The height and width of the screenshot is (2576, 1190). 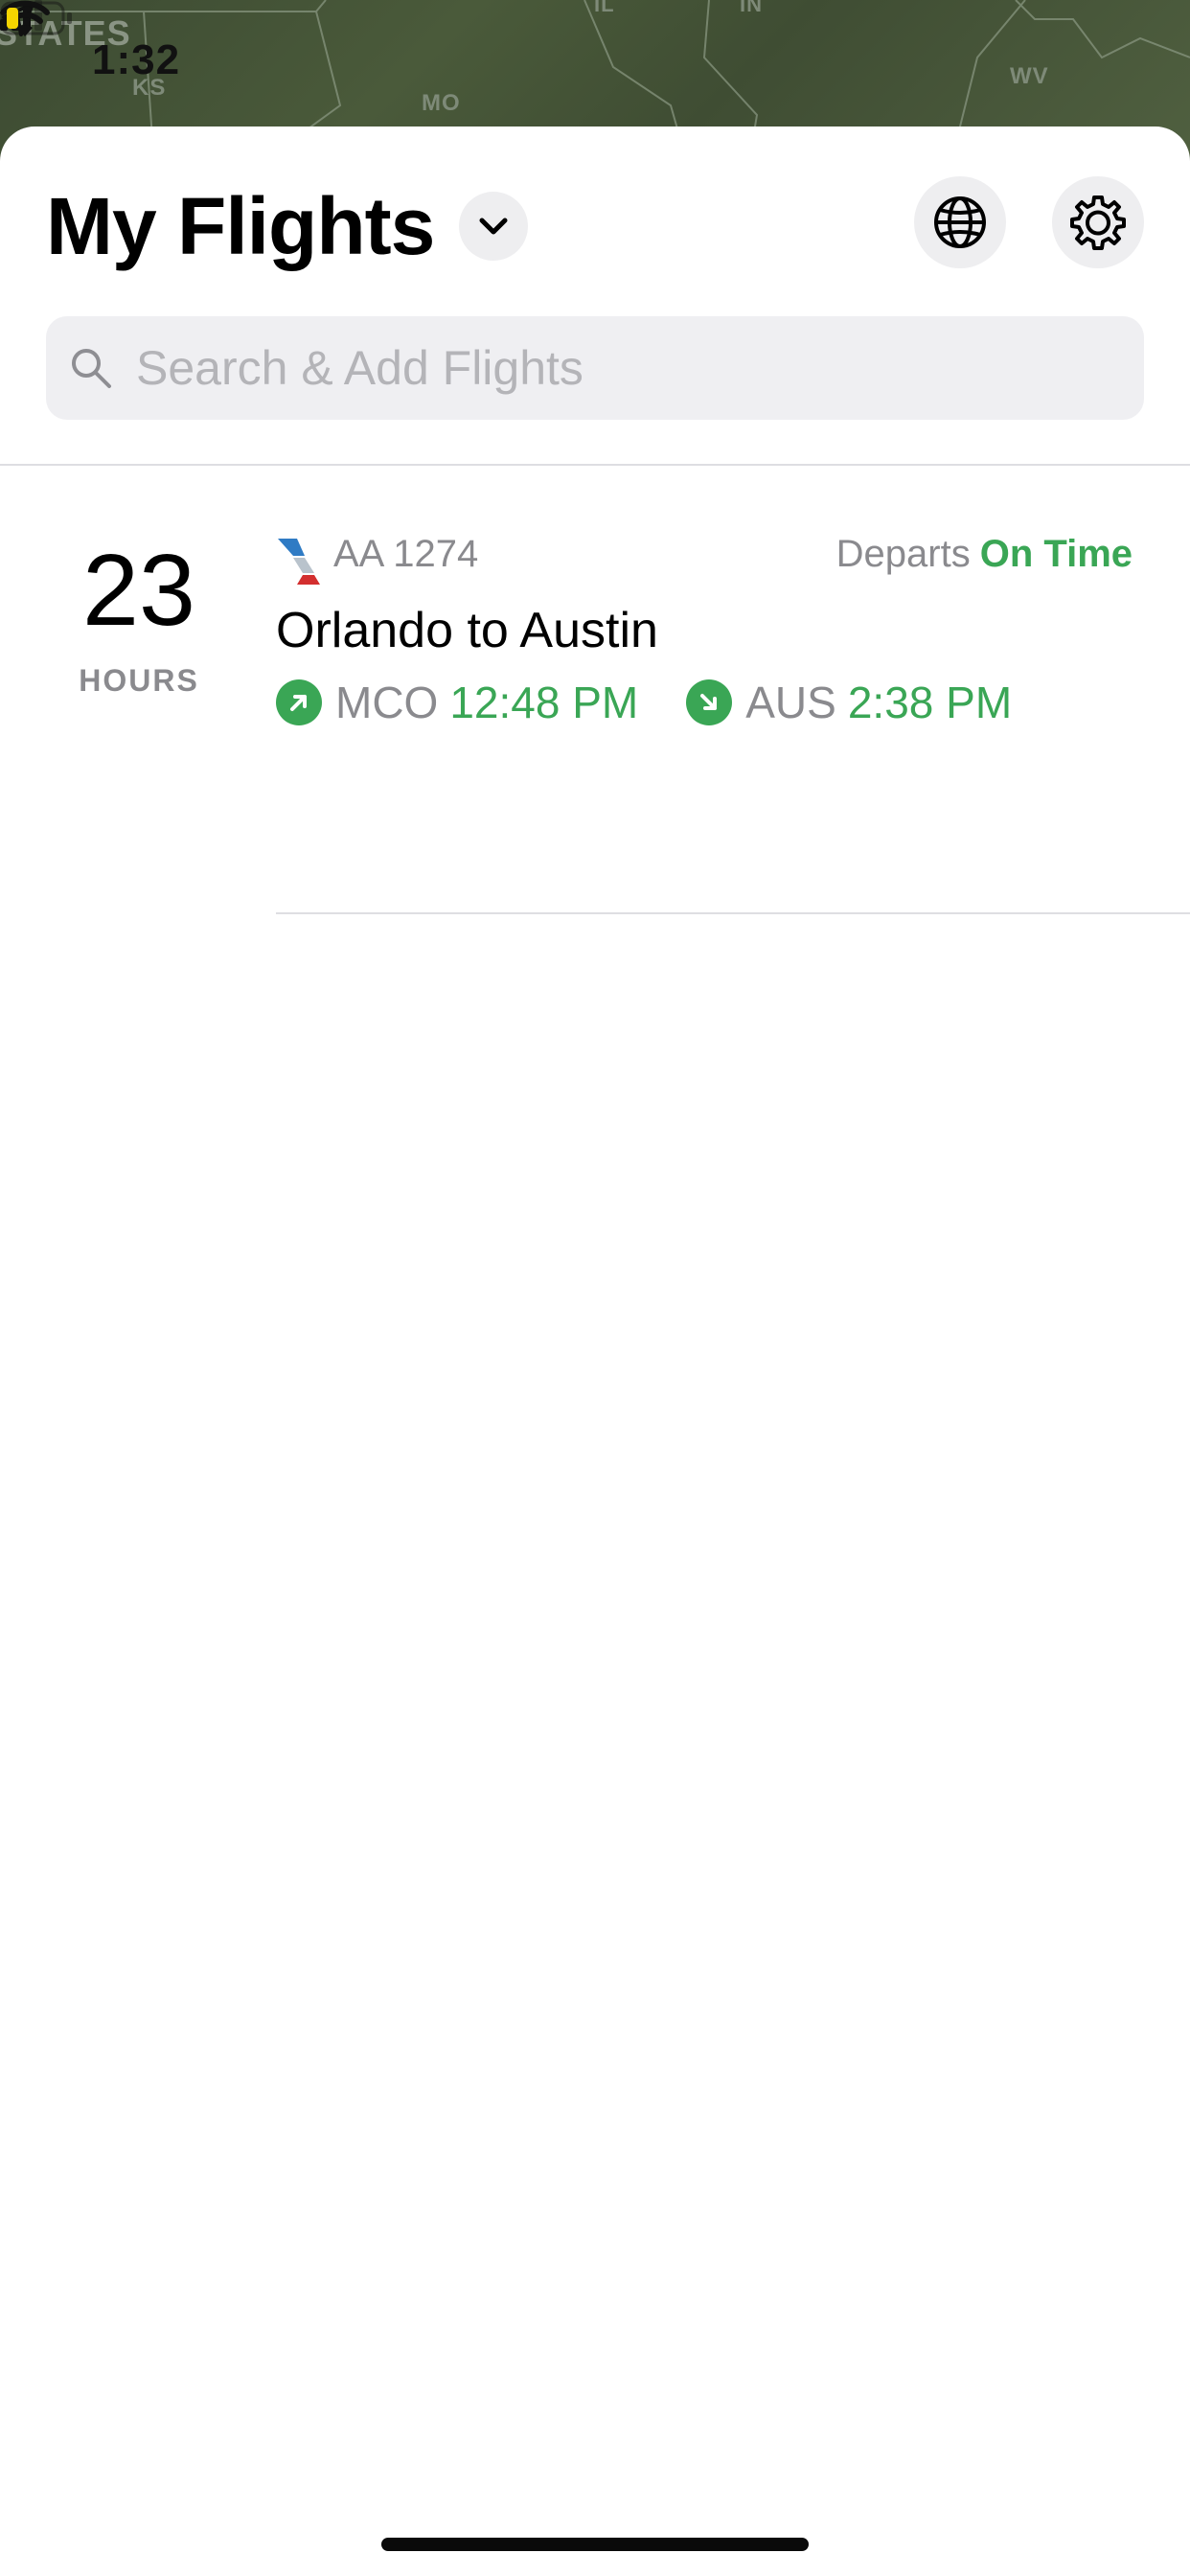 What do you see at coordinates (733, 913) in the screenshot?
I see `row-divider` at bounding box center [733, 913].